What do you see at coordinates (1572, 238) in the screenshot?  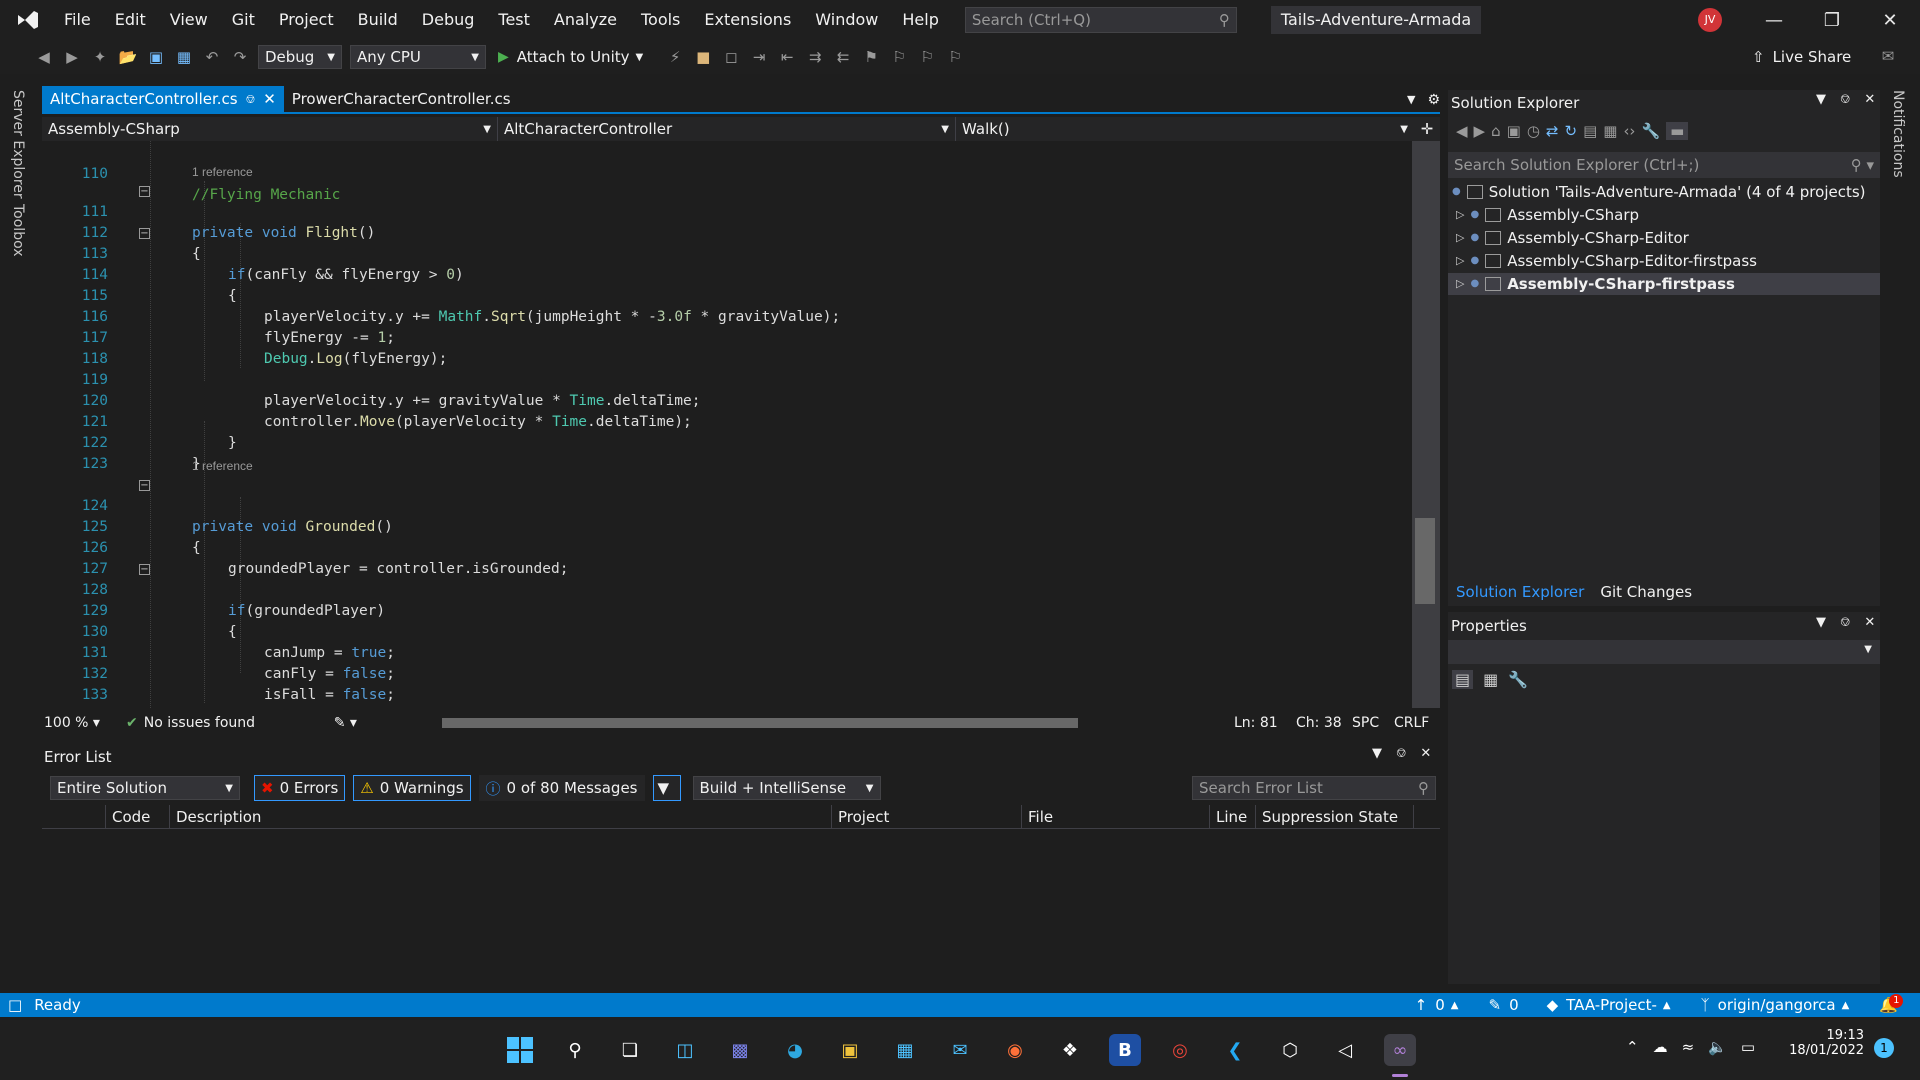 I see `project-node: ▷ ● Assembly-CSharp-Editor` at bounding box center [1572, 238].